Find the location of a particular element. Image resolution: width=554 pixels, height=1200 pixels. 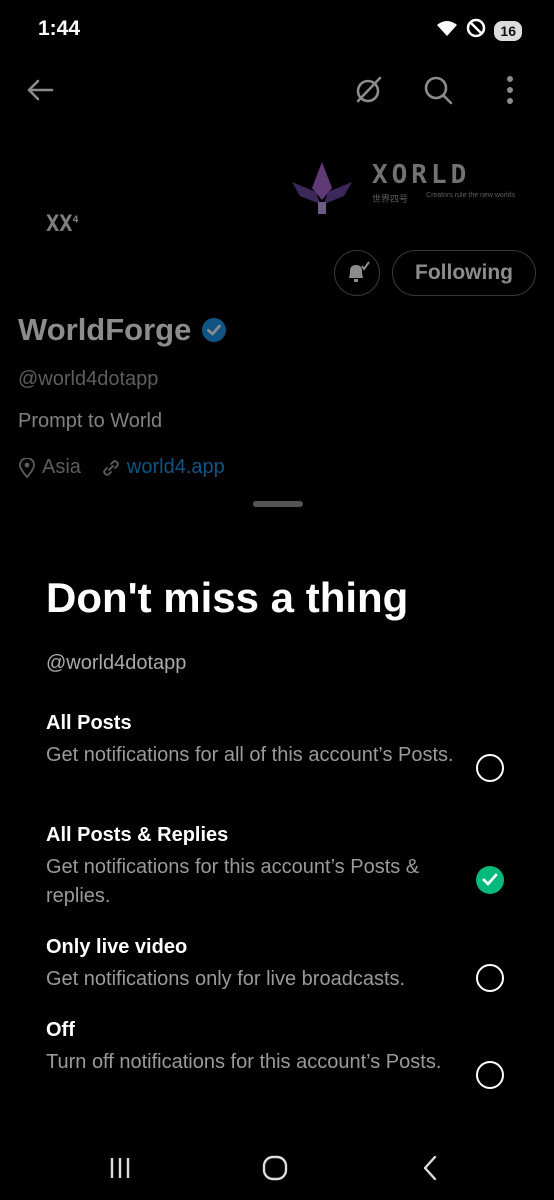

home-button is located at coordinates (275, 1168).